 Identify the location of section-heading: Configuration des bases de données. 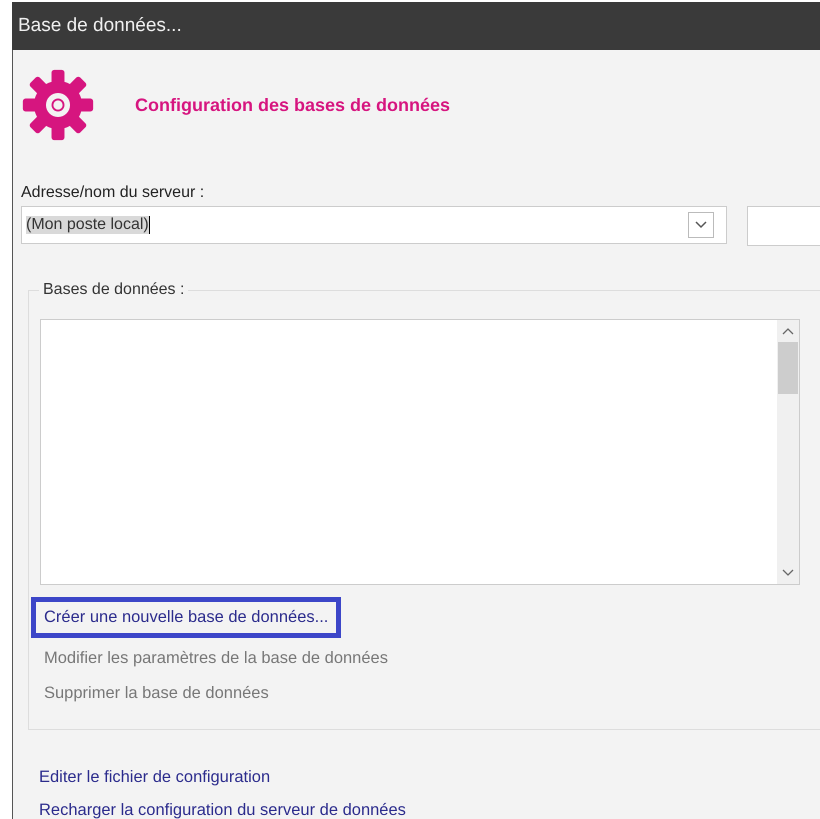
(292, 105).